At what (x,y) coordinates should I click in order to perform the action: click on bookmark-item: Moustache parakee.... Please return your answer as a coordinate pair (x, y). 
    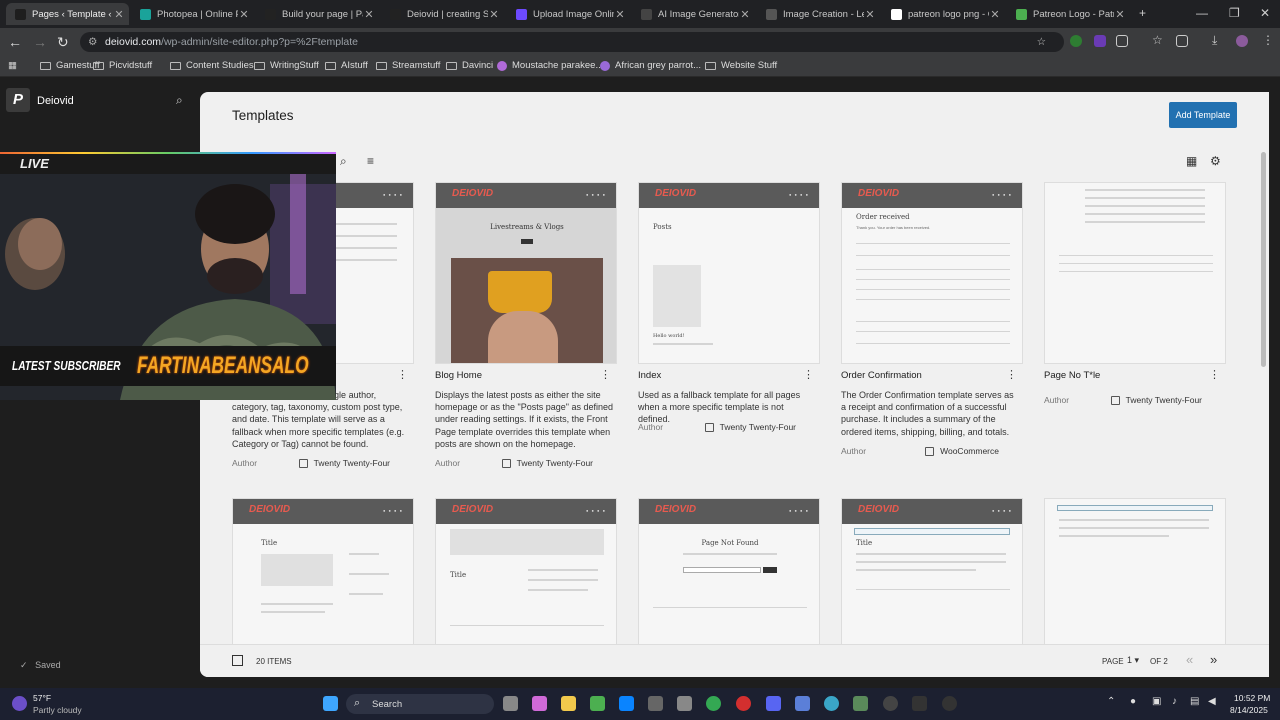
    Looking at the image, I should click on (550, 65).